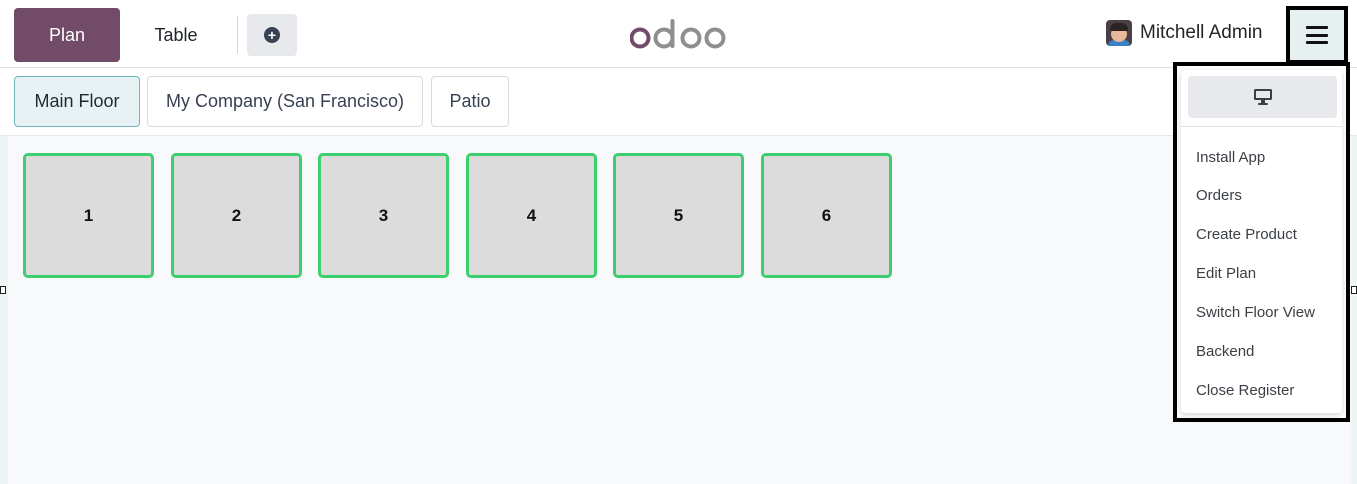  I want to click on resize-handle-right, so click(1354, 290).